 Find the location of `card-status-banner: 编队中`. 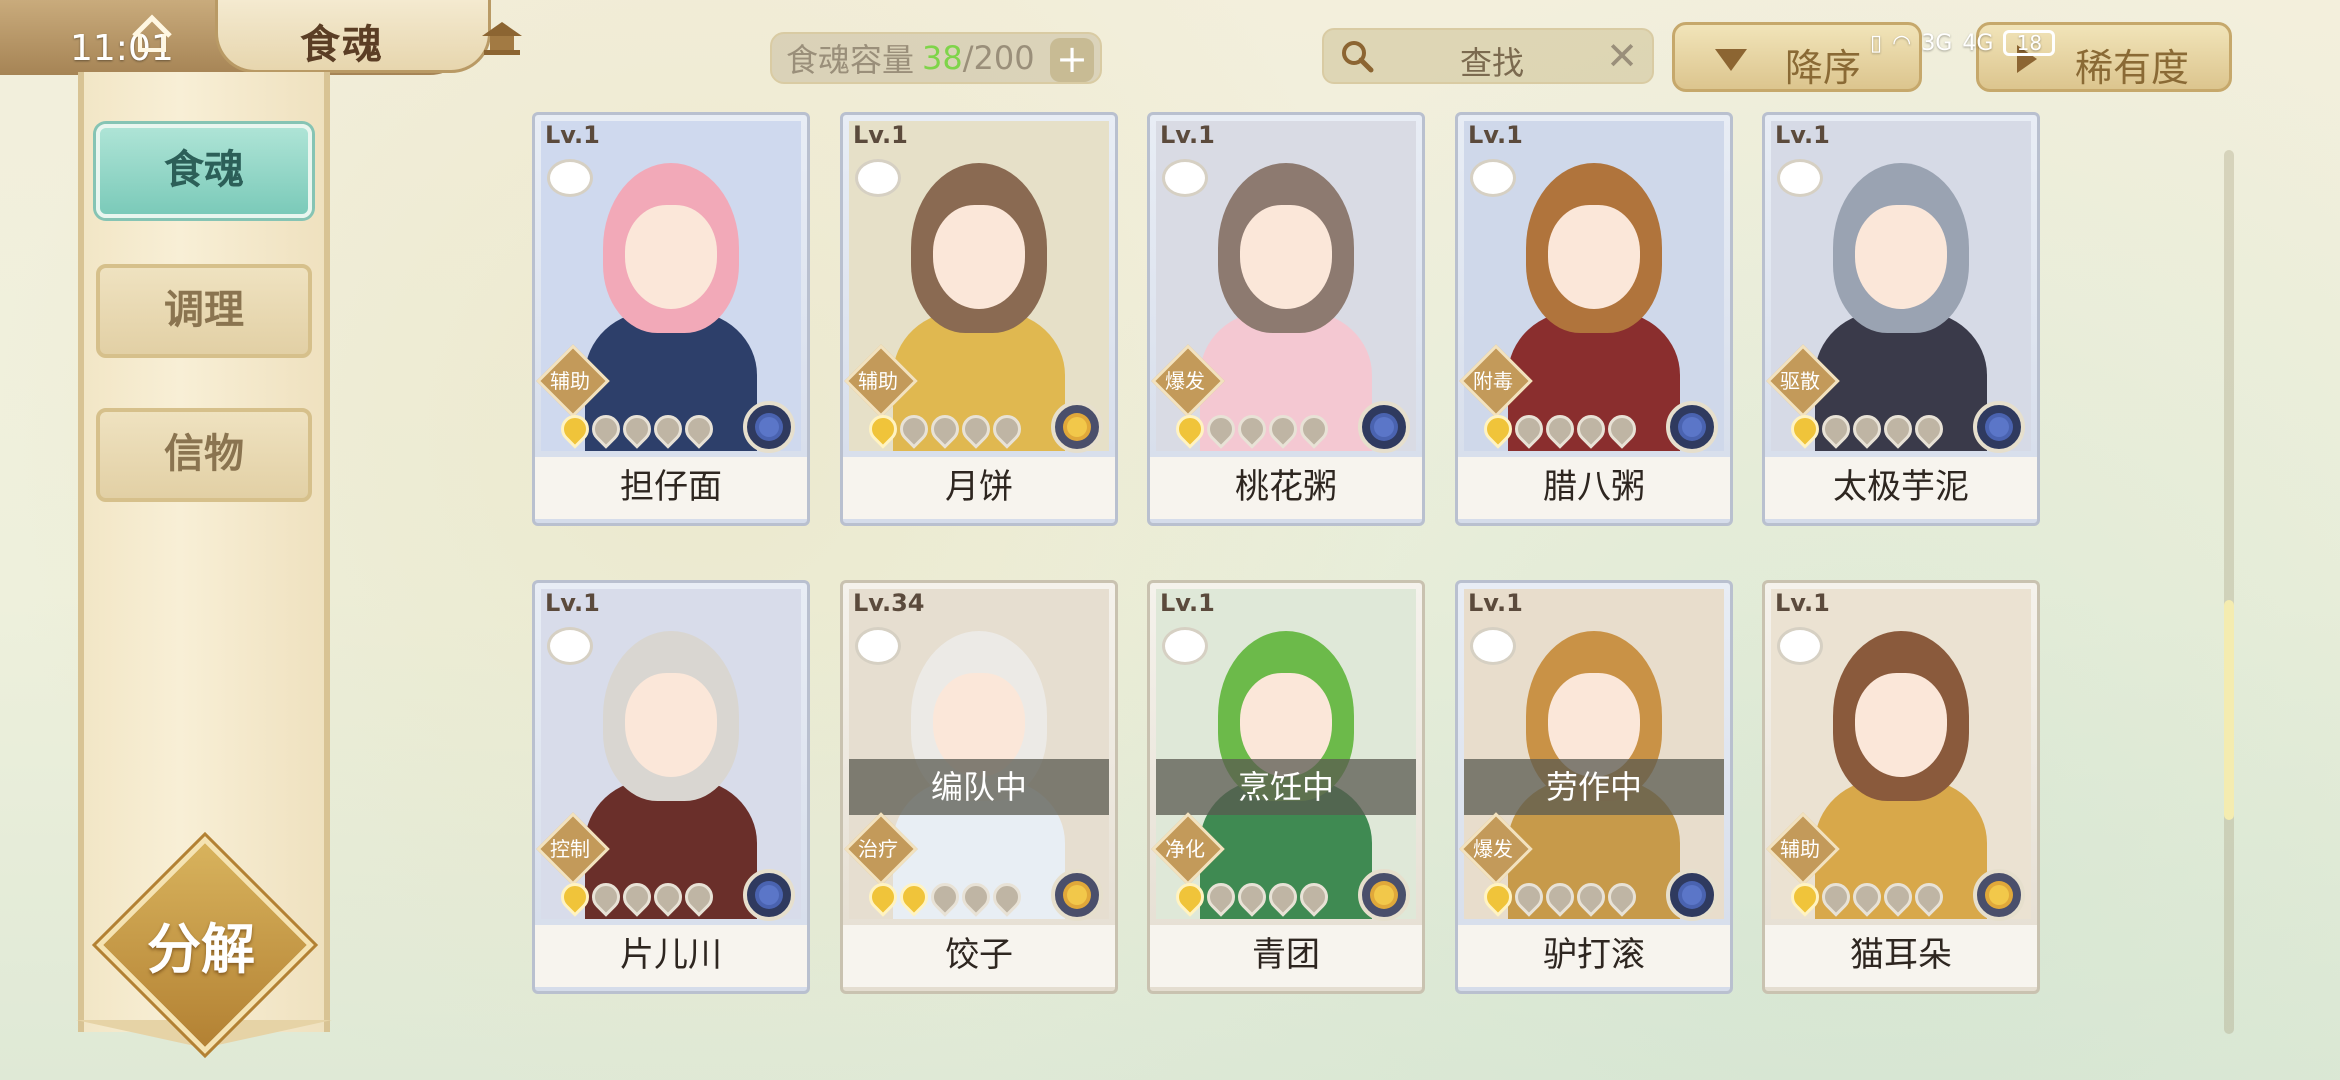

card-status-banner: 编队中 is located at coordinates (979, 787).